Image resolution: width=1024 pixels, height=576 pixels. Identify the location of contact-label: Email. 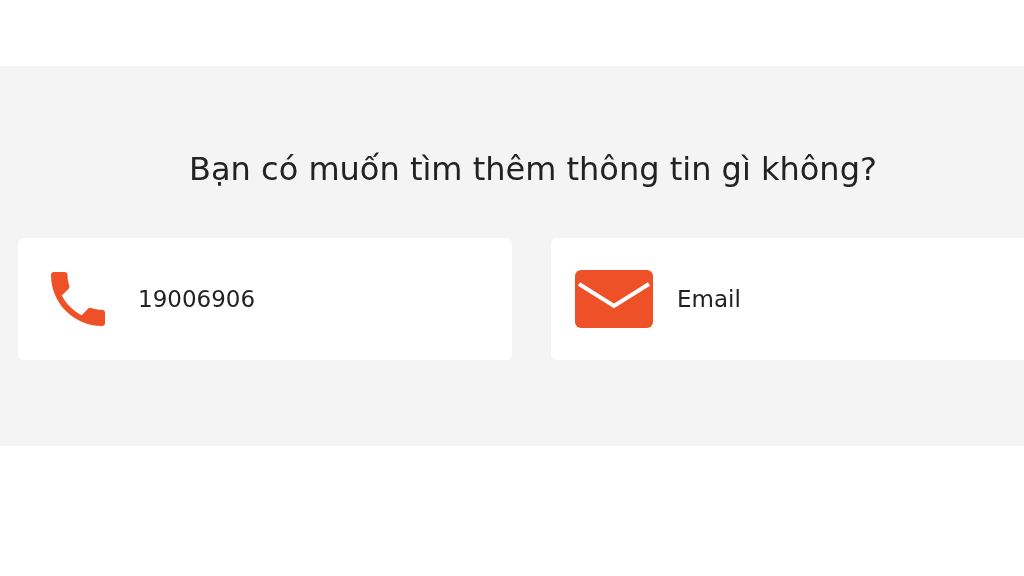
(709, 299).